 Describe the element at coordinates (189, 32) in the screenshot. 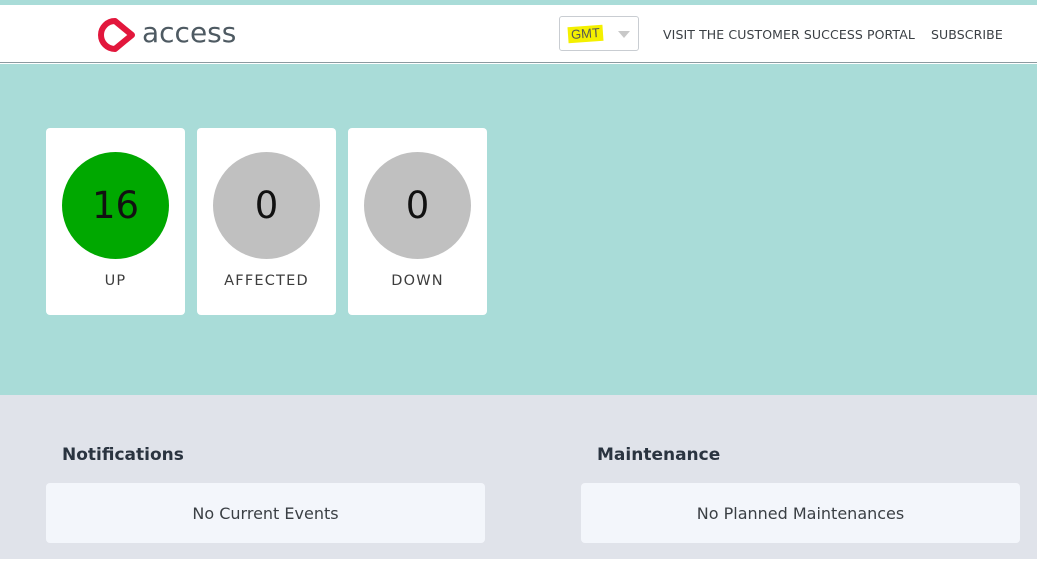

I see `logo-text: access` at that location.